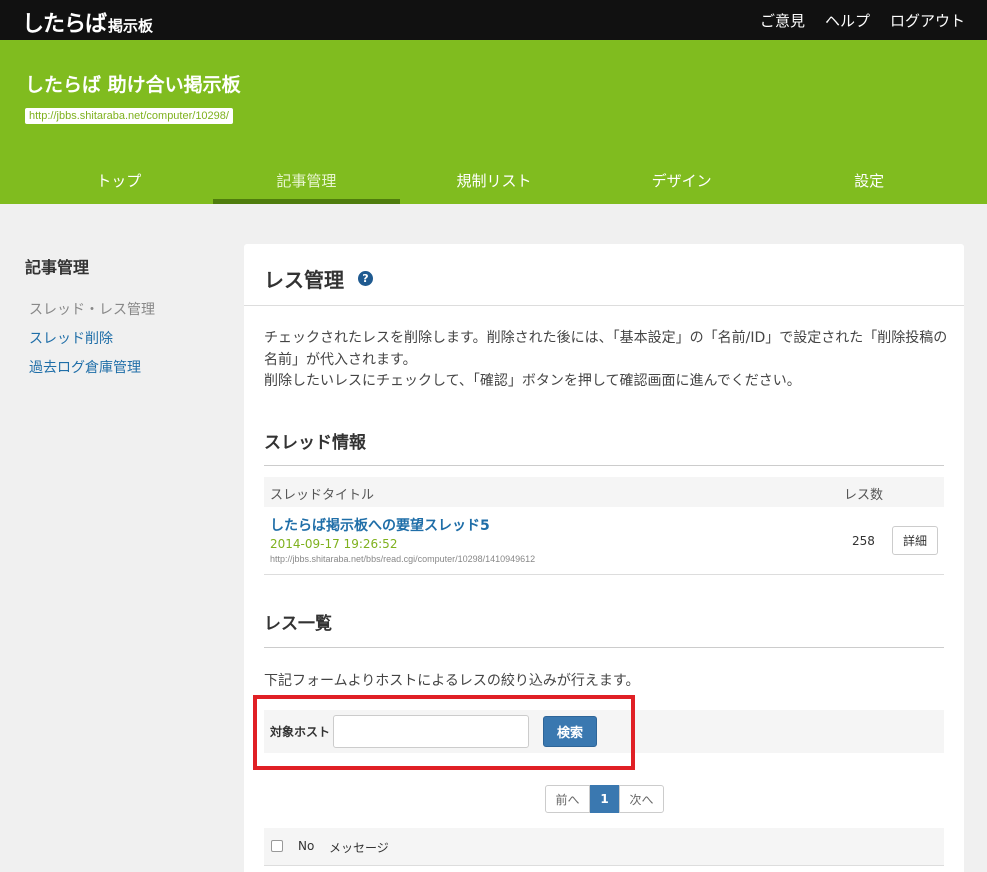  What do you see at coordinates (125, 339) in the screenshot?
I see `sidebar-item-thread-delete: スレッド削除` at bounding box center [125, 339].